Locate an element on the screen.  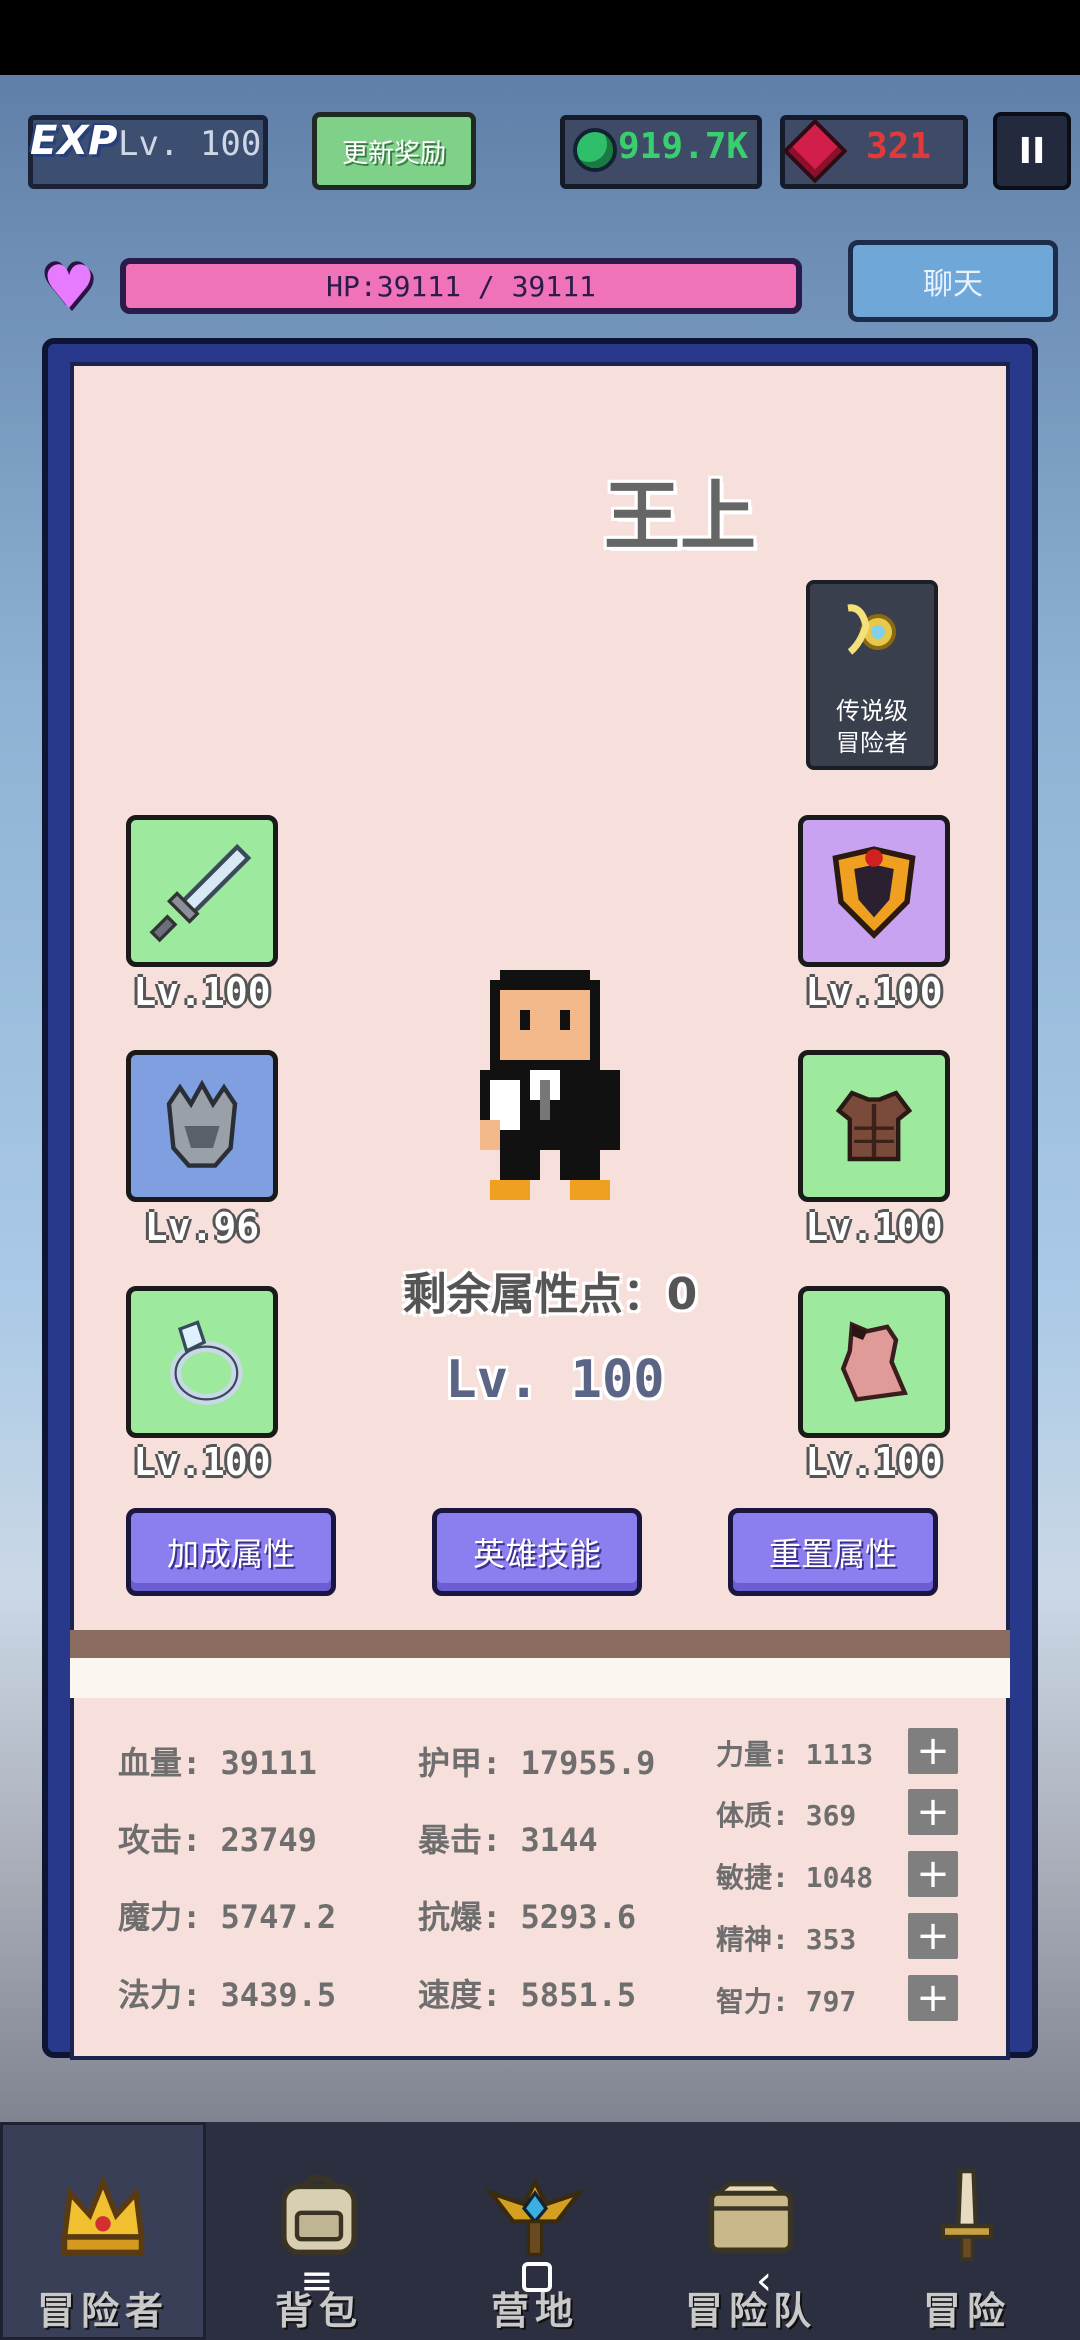
stat-intelligence: 智力: 797 is located at coordinates (786, 2001).